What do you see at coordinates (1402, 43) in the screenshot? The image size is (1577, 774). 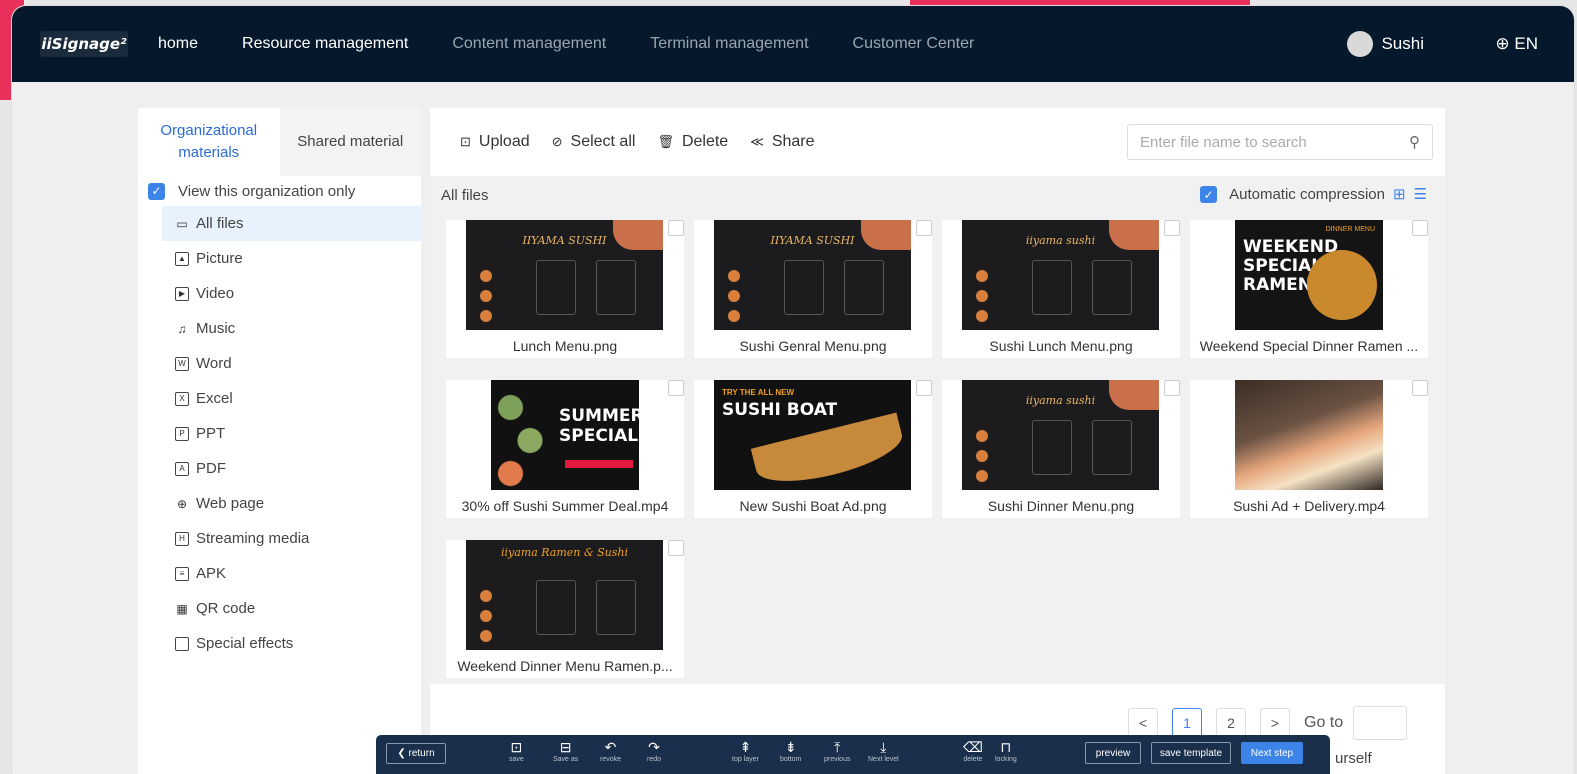 I see `user-name: Sushi` at bounding box center [1402, 43].